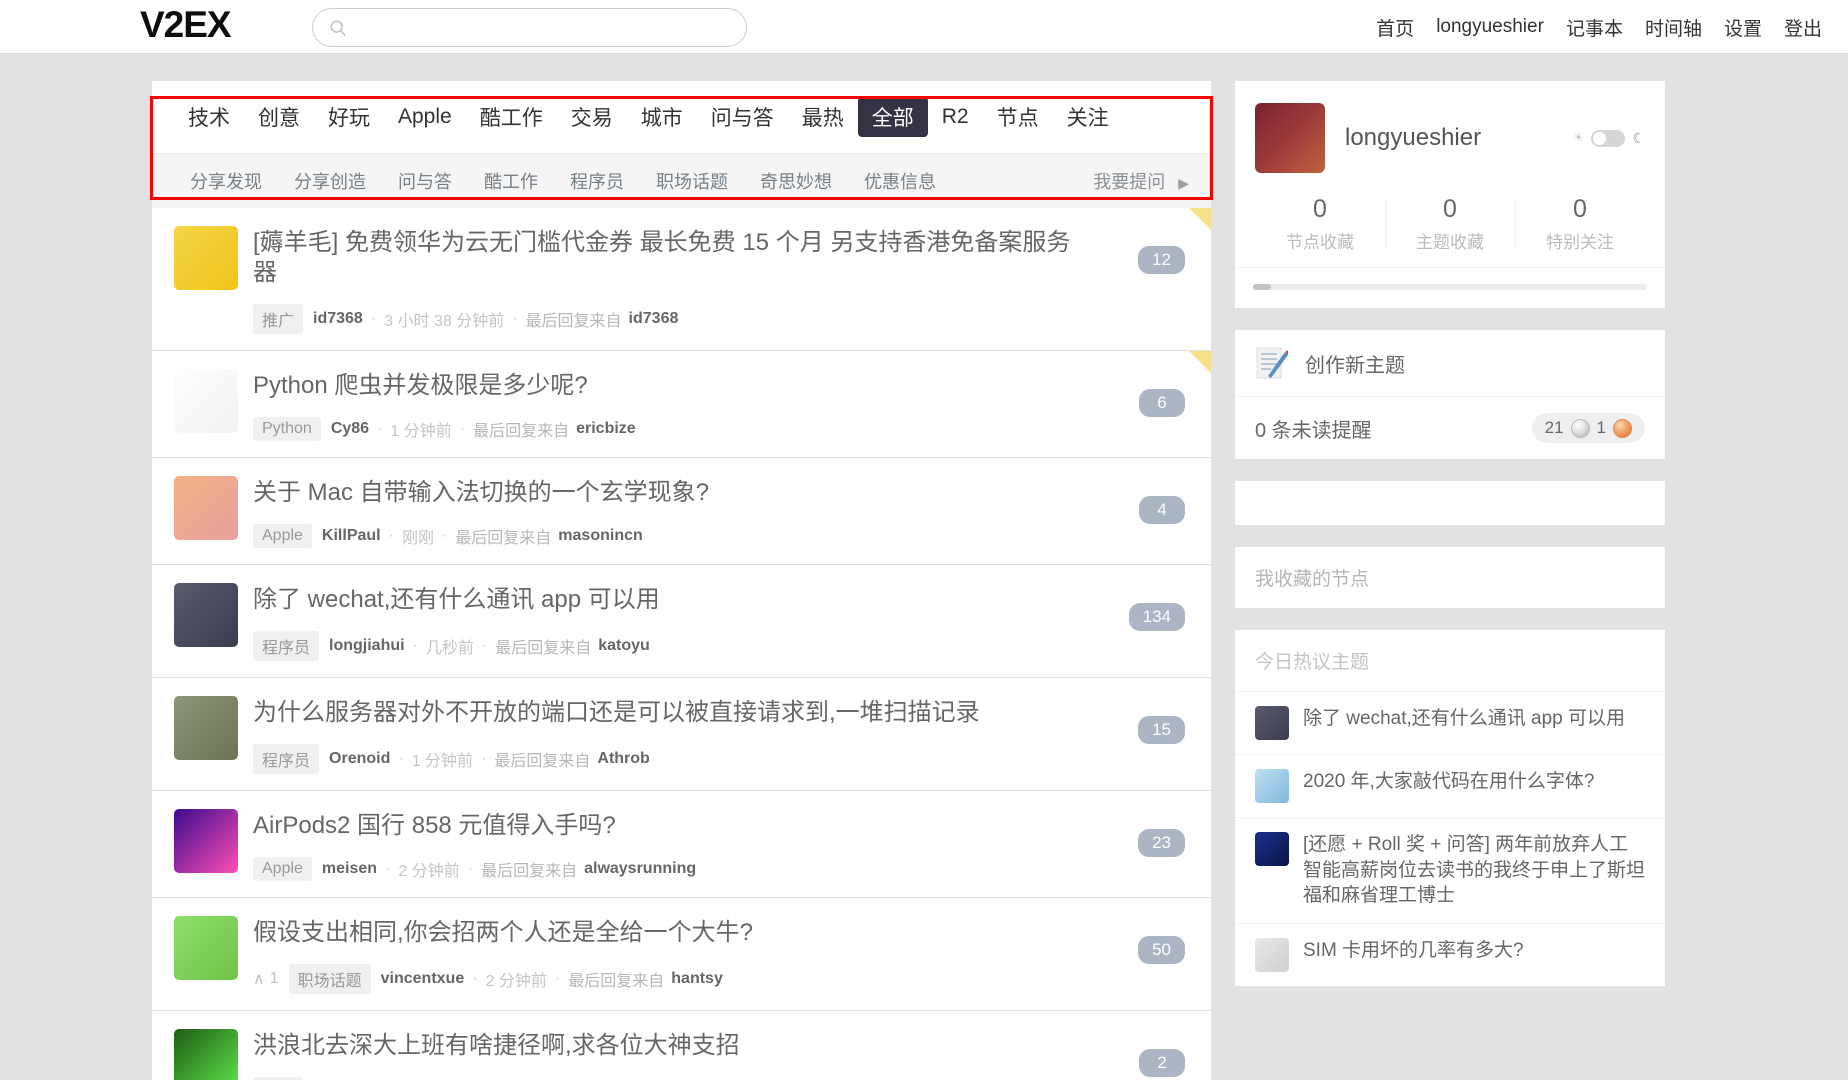 This screenshot has height=1080, width=1848. I want to click on stat-node-favorites: 0 节点收藏, so click(1320, 224).